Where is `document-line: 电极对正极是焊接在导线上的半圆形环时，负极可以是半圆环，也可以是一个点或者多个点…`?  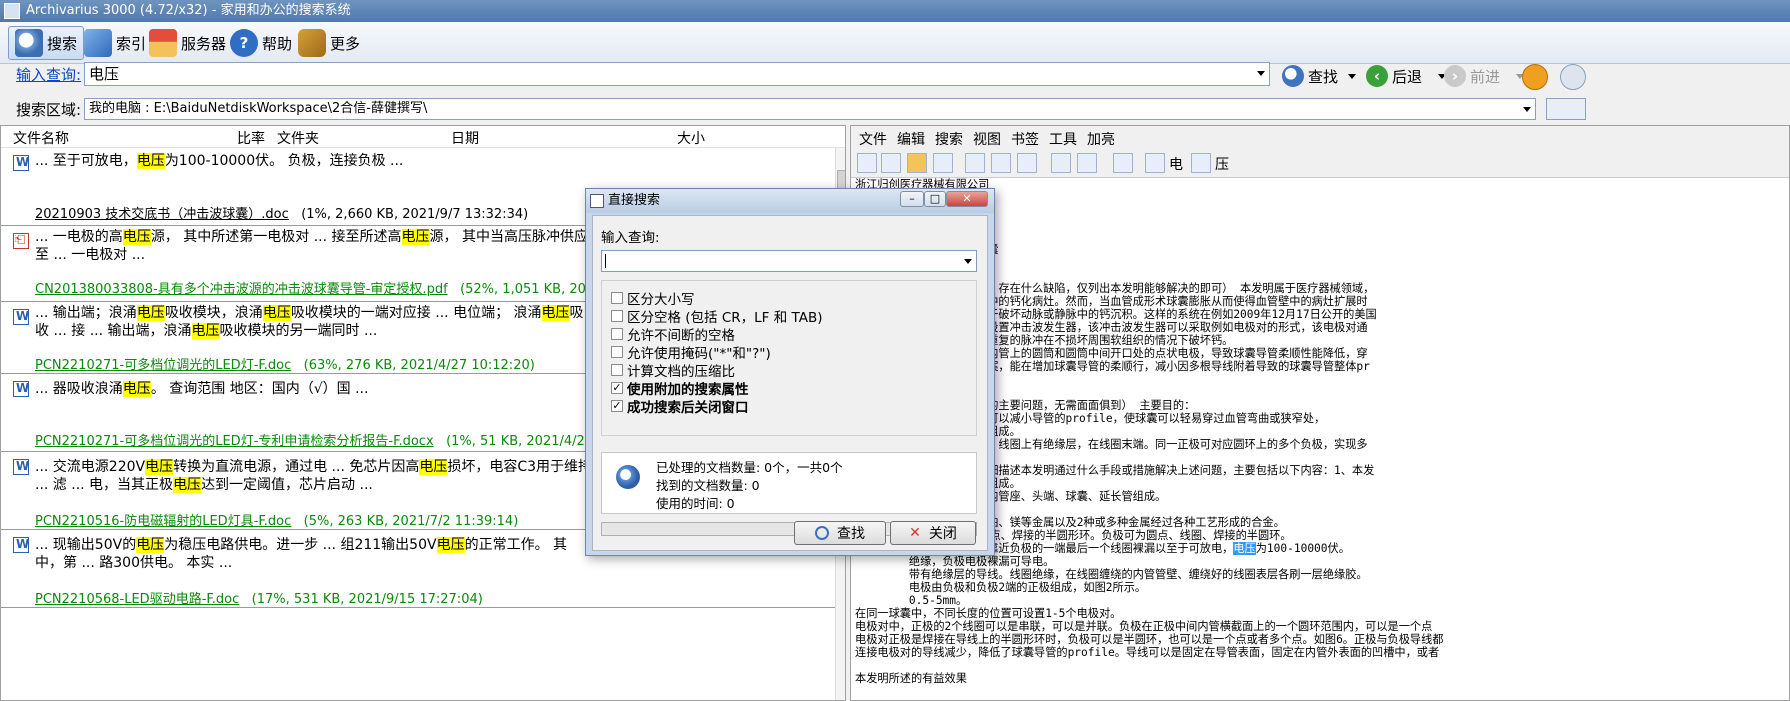 document-line: 电极对正极是焊接在导线上的半圆形环时，负极可以是半圆环，也可以是一个点或者多个点… is located at coordinates (1149, 639).